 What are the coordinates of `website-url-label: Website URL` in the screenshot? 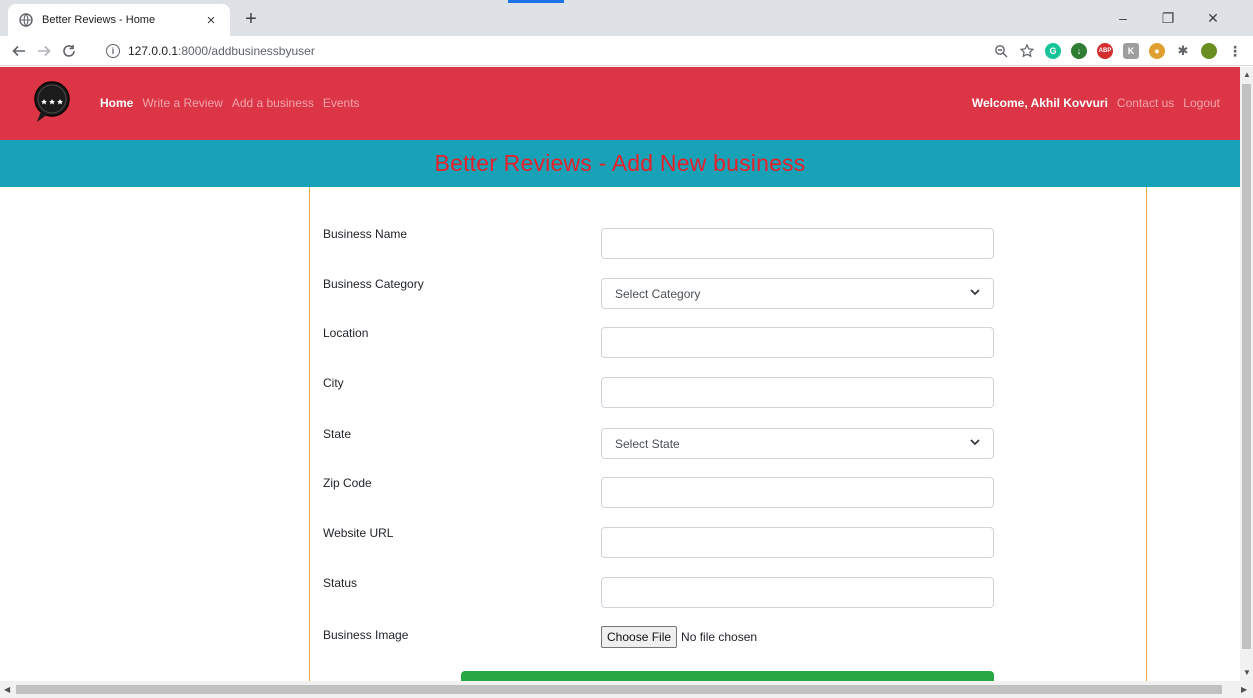 It's located at (358, 533).